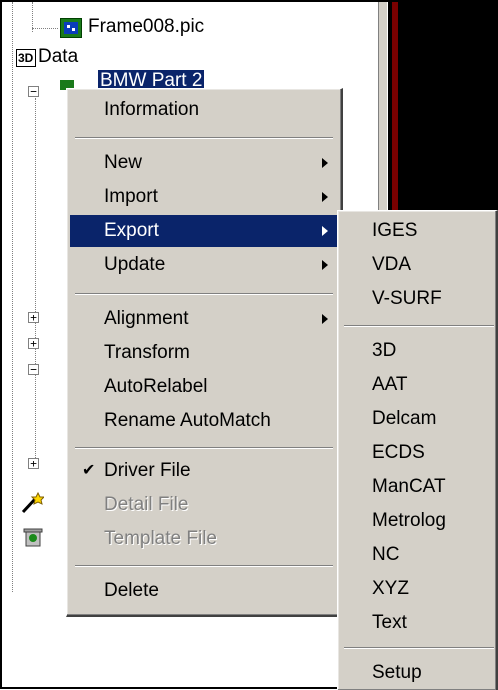  Describe the element at coordinates (204, 110) in the screenshot. I see `menu-item-information: Information` at that location.